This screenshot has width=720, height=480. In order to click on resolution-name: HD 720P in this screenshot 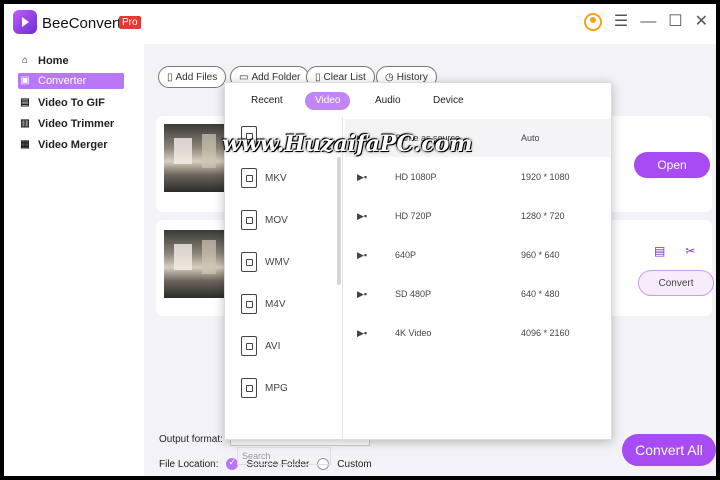, I will do `click(413, 216)`.